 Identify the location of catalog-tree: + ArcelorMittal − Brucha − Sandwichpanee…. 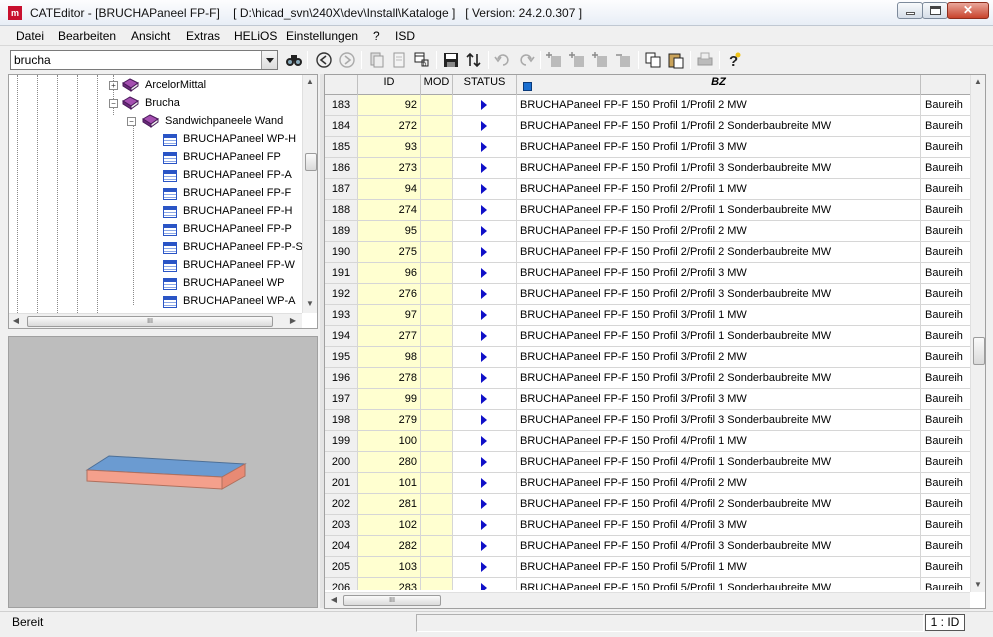
(163, 201).